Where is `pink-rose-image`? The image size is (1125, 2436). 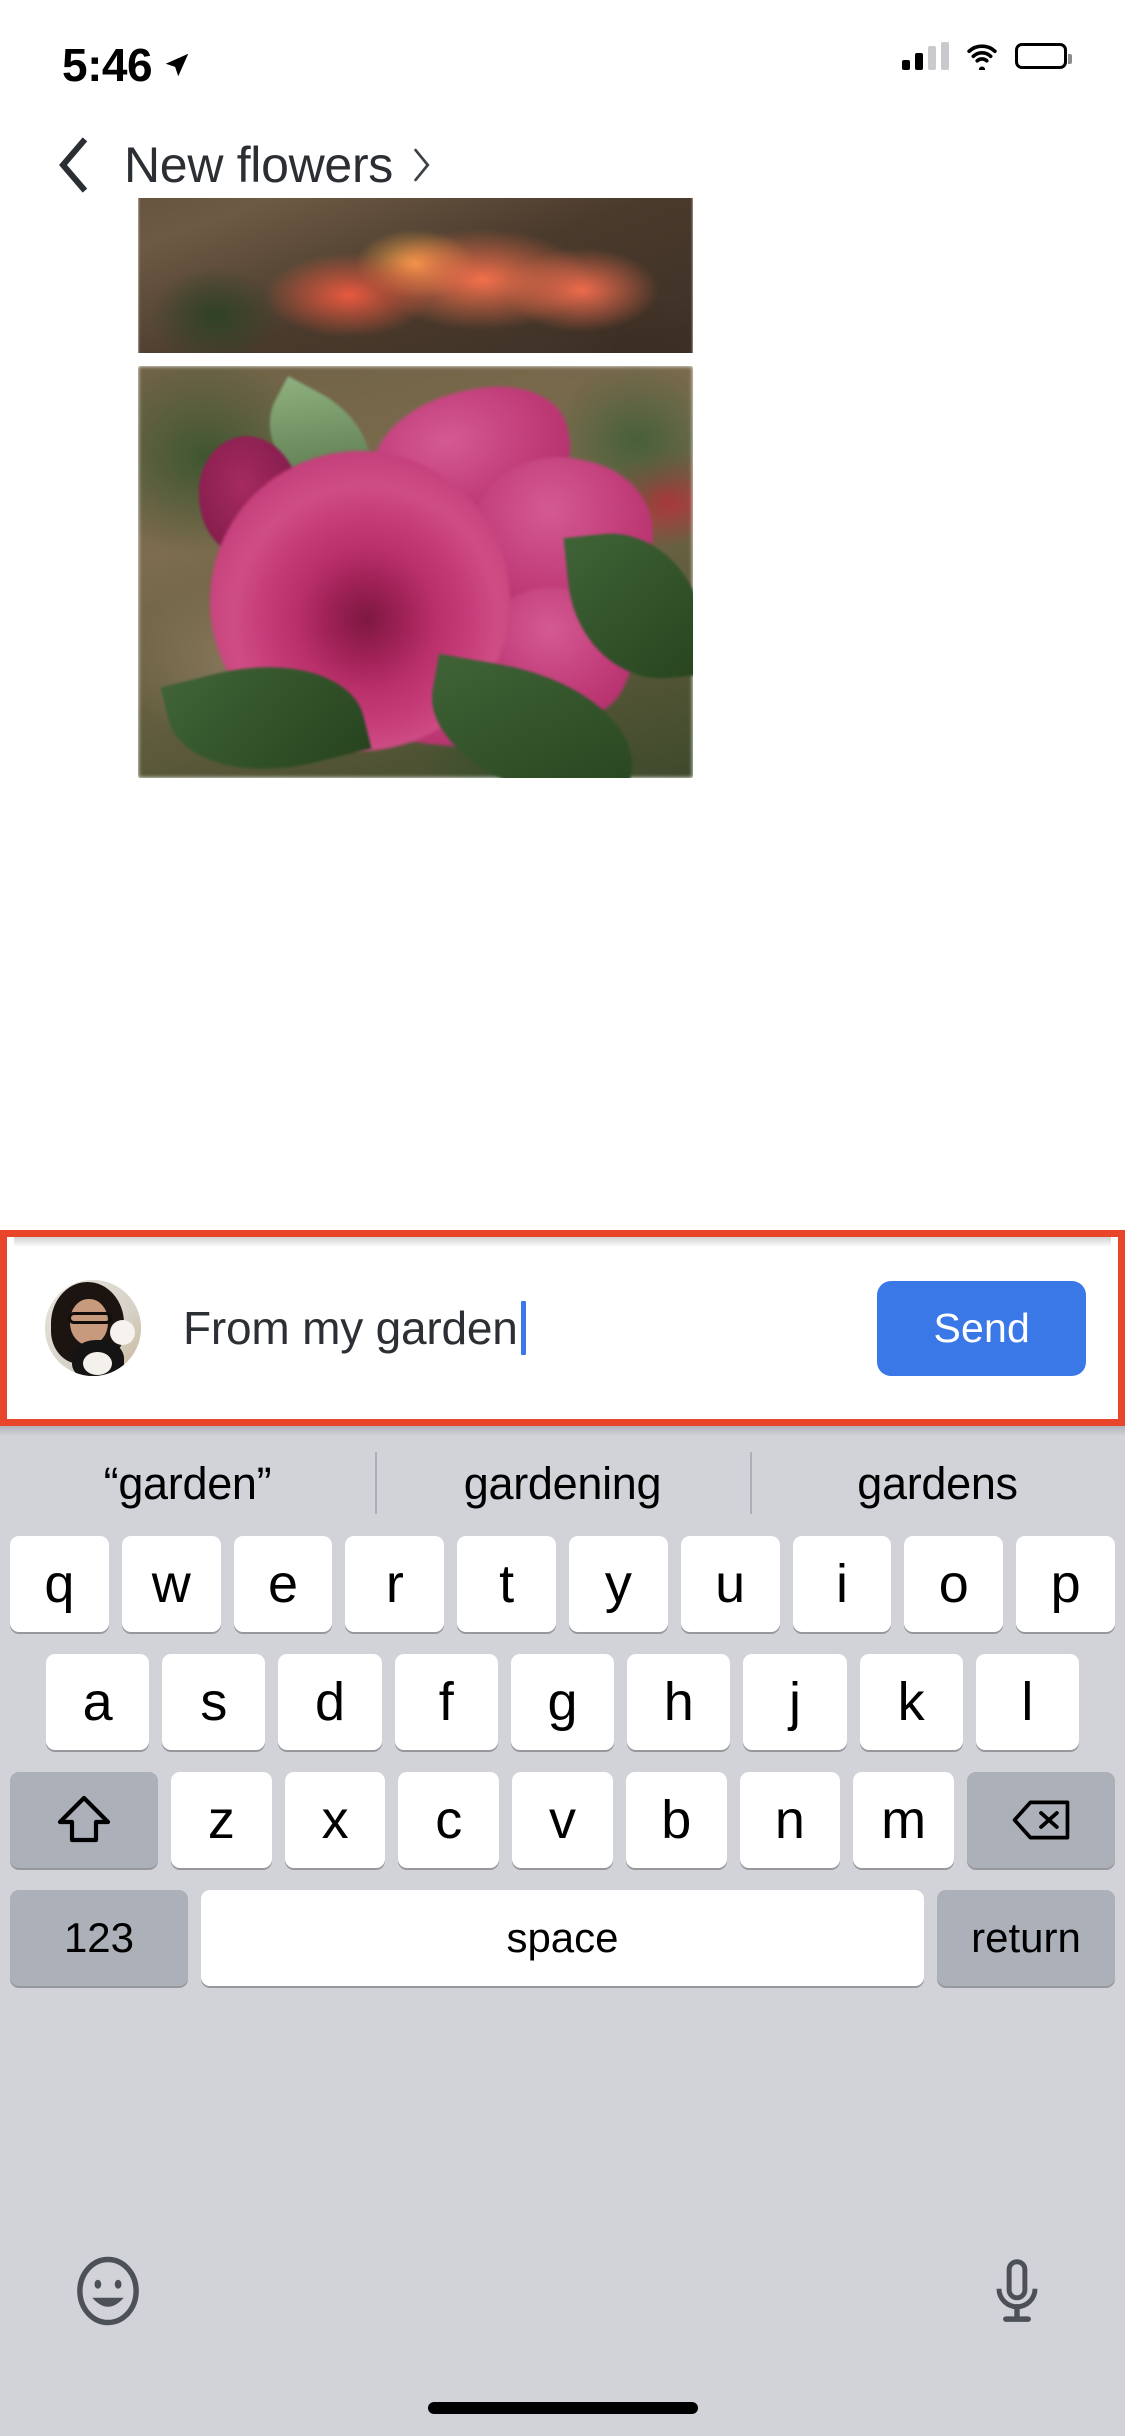 pink-rose-image is located at coordinates (415, 572).